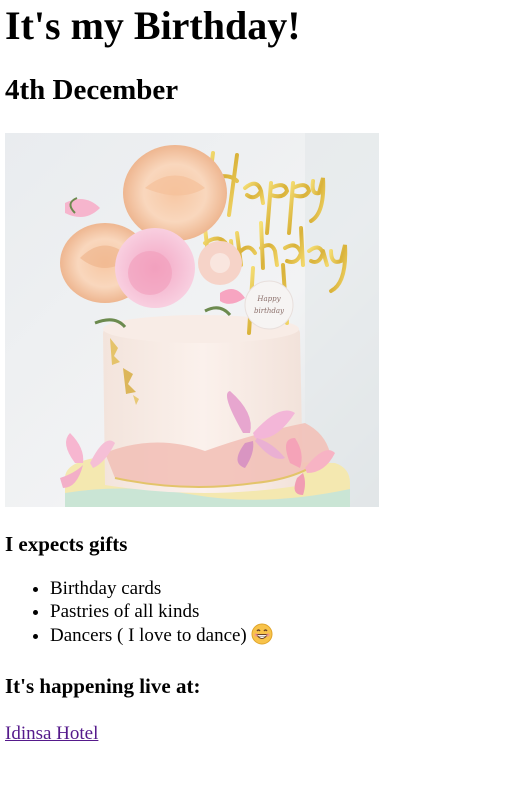  Describe the element at coordinates (269, 311) in the screenshot. I see `disc-text-birthday: birthday` at that location.